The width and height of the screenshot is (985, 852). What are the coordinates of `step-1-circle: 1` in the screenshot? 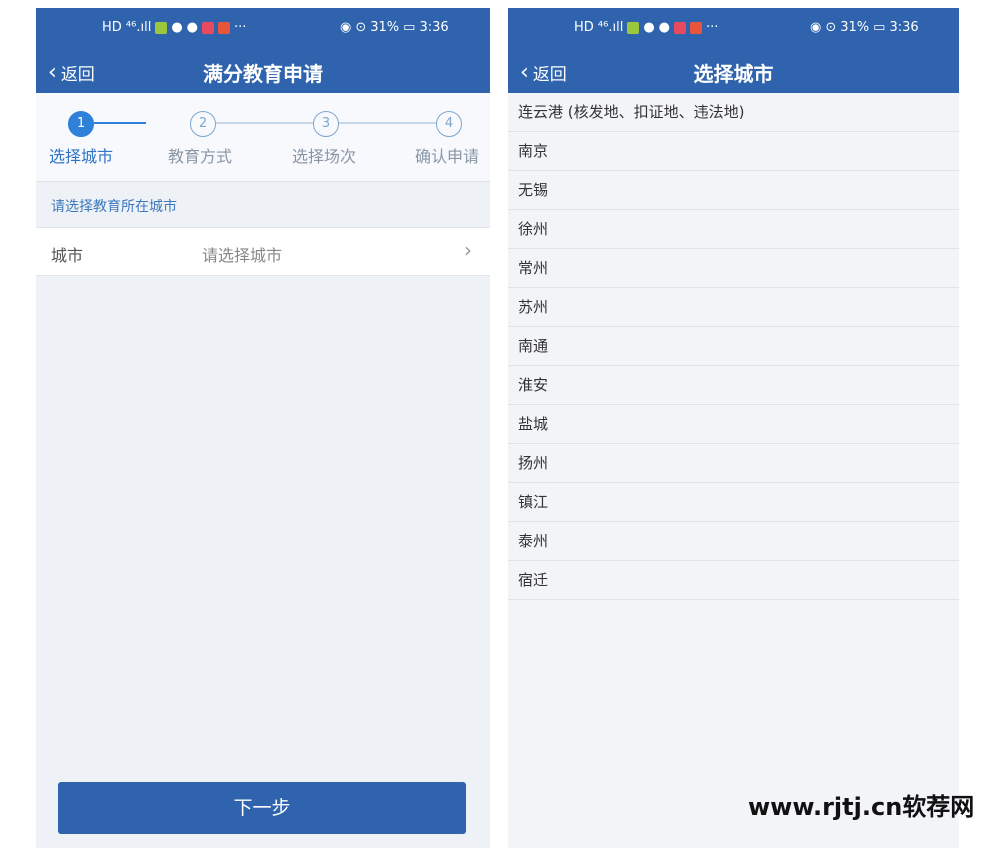 It's located at (81, 124).